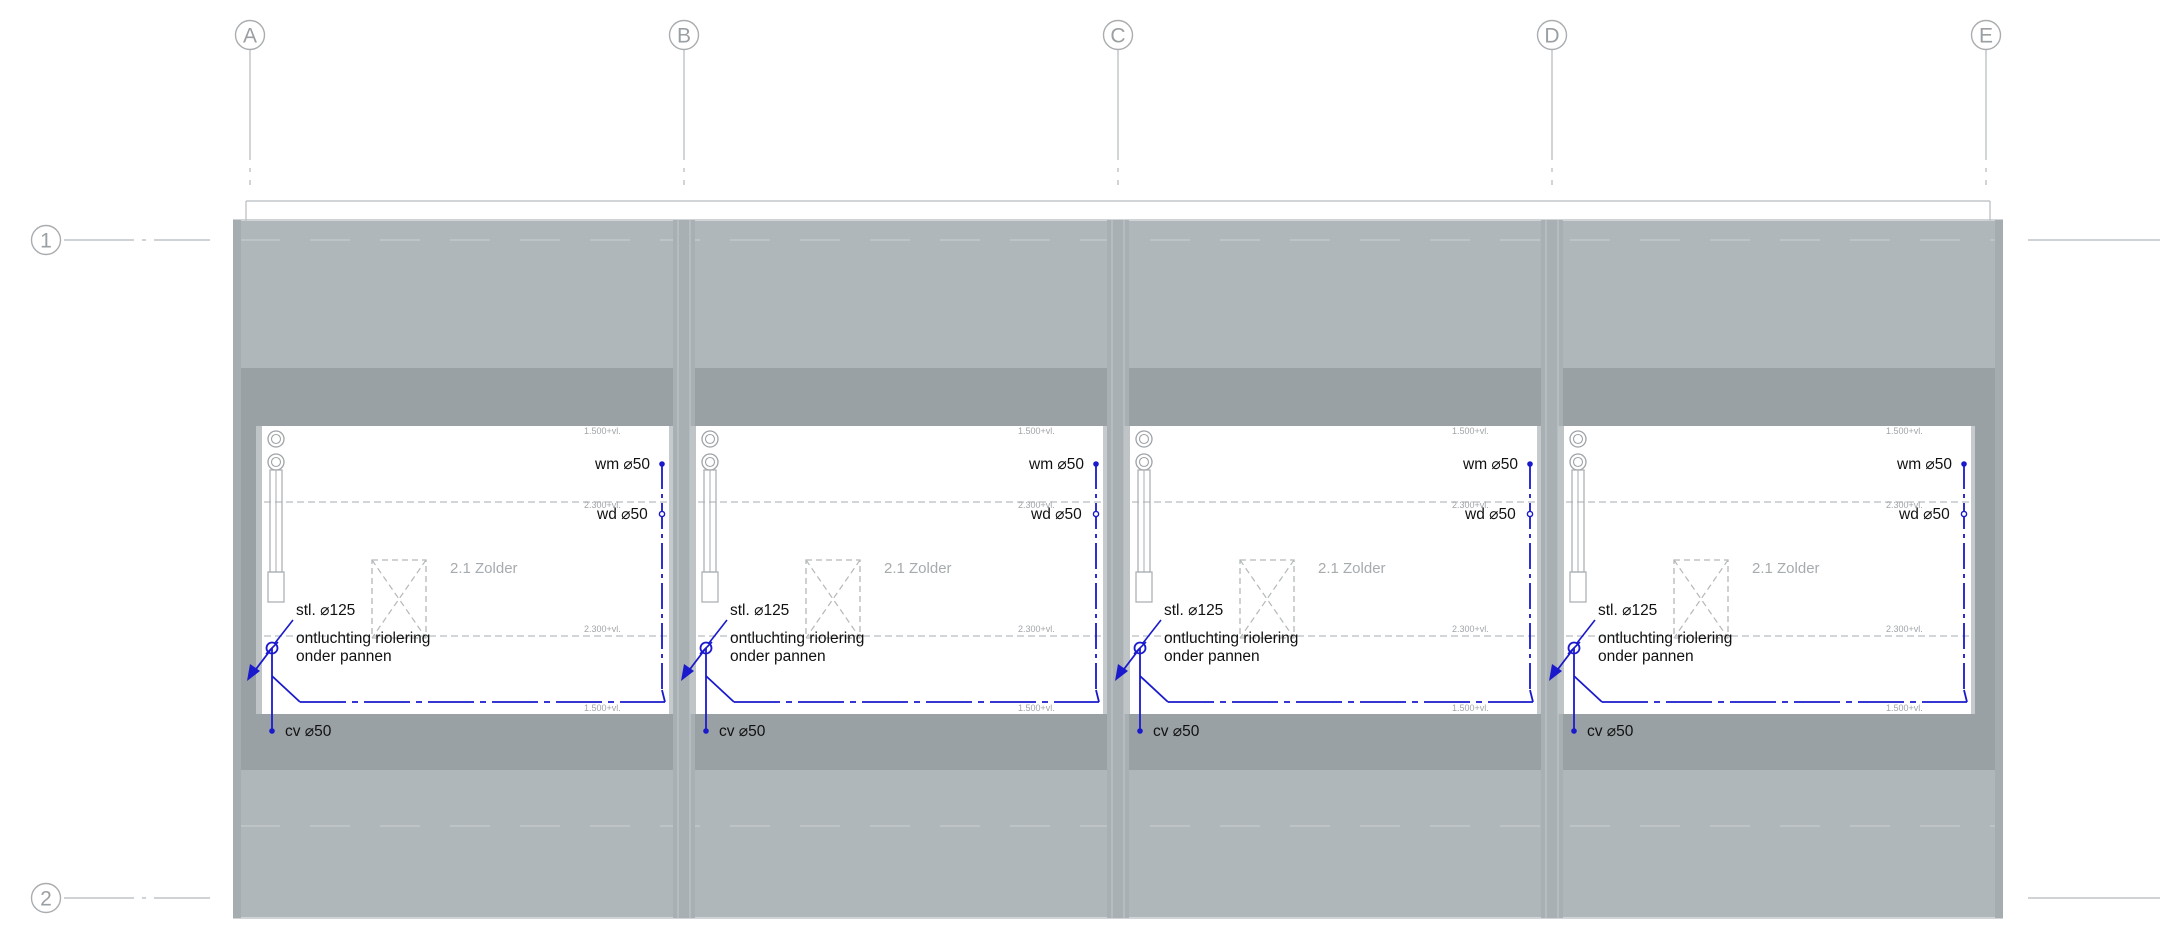 The width and height of the screenshot is (2160, 928). What do you see at coordinates (250, 36) in the screenshot?
I see `grid-label-a: A` at bounding box center [250, 36].